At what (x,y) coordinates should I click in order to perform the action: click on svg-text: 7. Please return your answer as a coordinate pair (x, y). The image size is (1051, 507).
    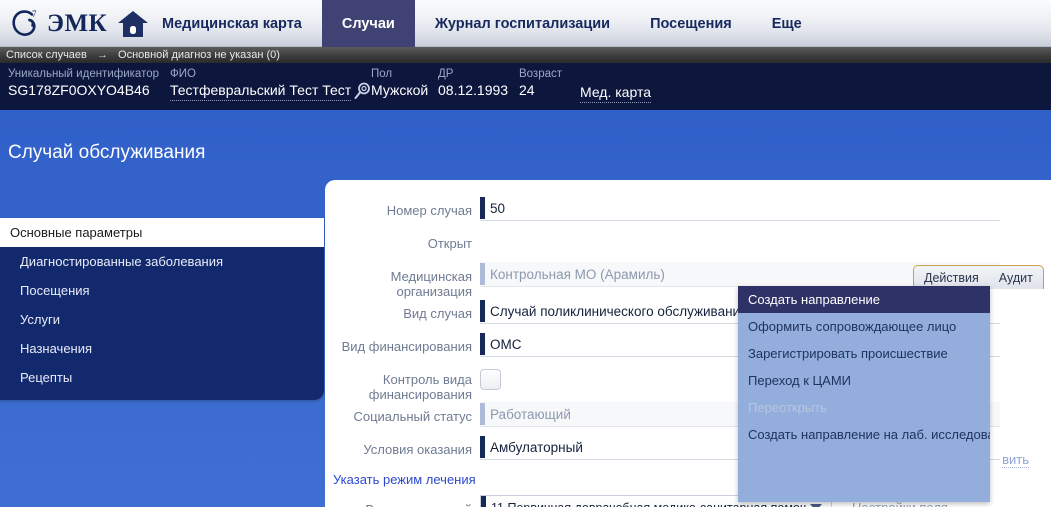
    Looking at the image, I should click on (34, 14).